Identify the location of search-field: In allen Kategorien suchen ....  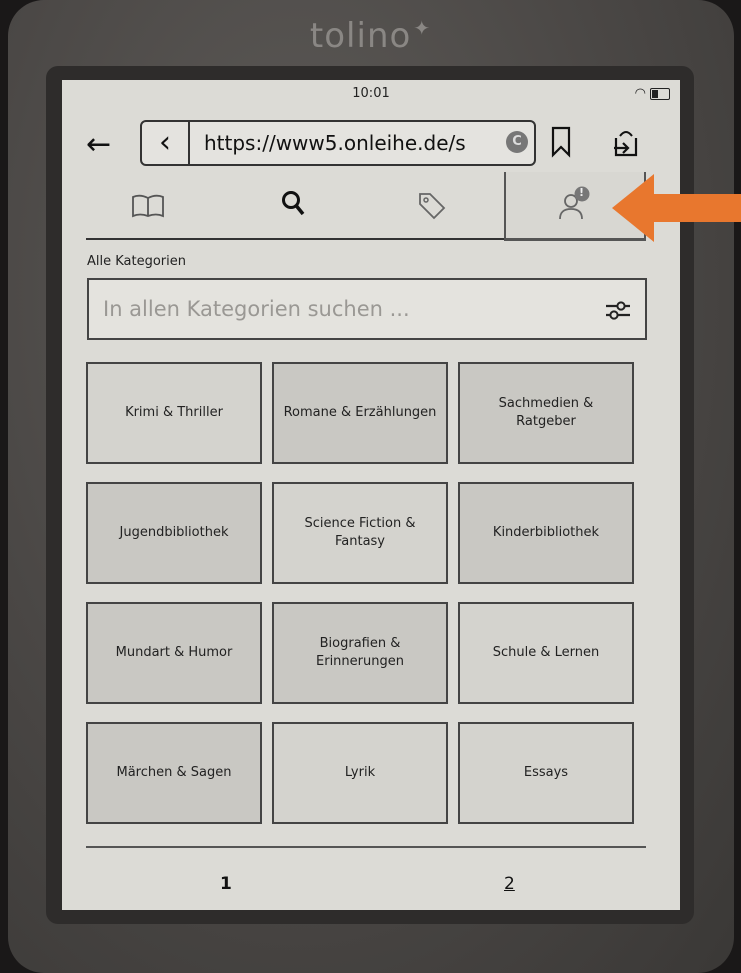
(367, 309).